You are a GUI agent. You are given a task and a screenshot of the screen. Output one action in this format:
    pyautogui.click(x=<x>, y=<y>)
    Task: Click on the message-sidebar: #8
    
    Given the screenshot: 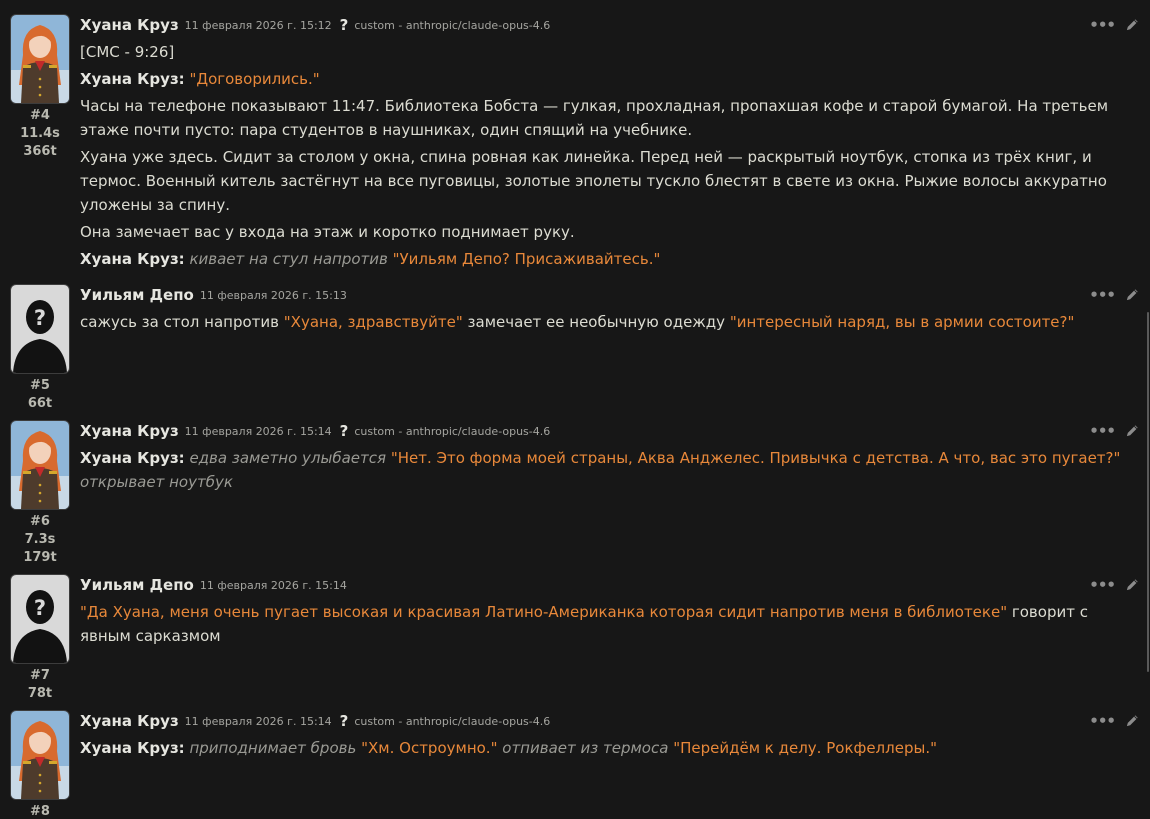 What is the action you would take?
    pyautogui.click(x=40, y=764)
    